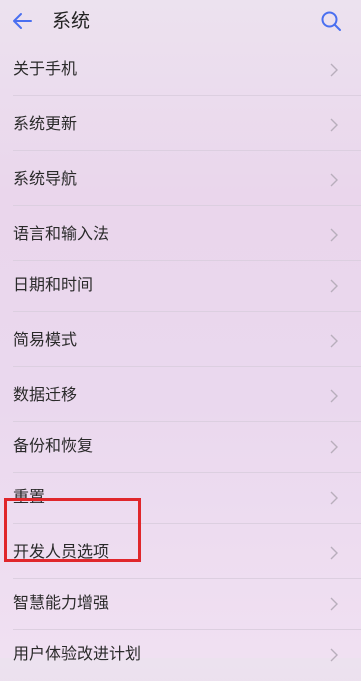  What do you see at coordinates (180, 341) in the screenshot?
I see `menu-item-simple-mode: 简易模式` at bounding box center [180, 341].